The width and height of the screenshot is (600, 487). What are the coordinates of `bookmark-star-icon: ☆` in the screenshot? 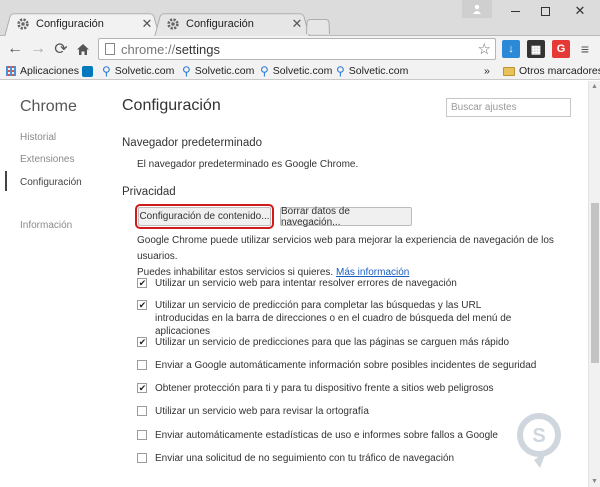 It's located at (484, 49).